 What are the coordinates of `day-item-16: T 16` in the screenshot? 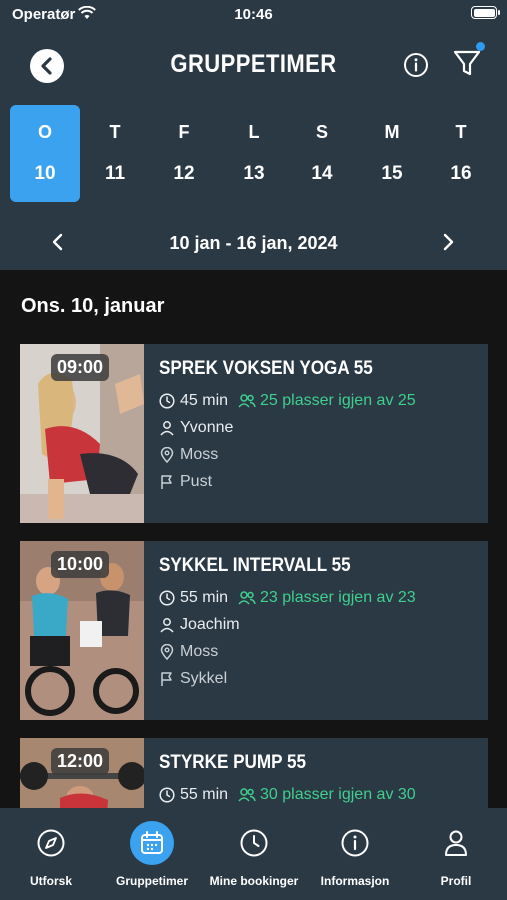 It's located at (461, 153).